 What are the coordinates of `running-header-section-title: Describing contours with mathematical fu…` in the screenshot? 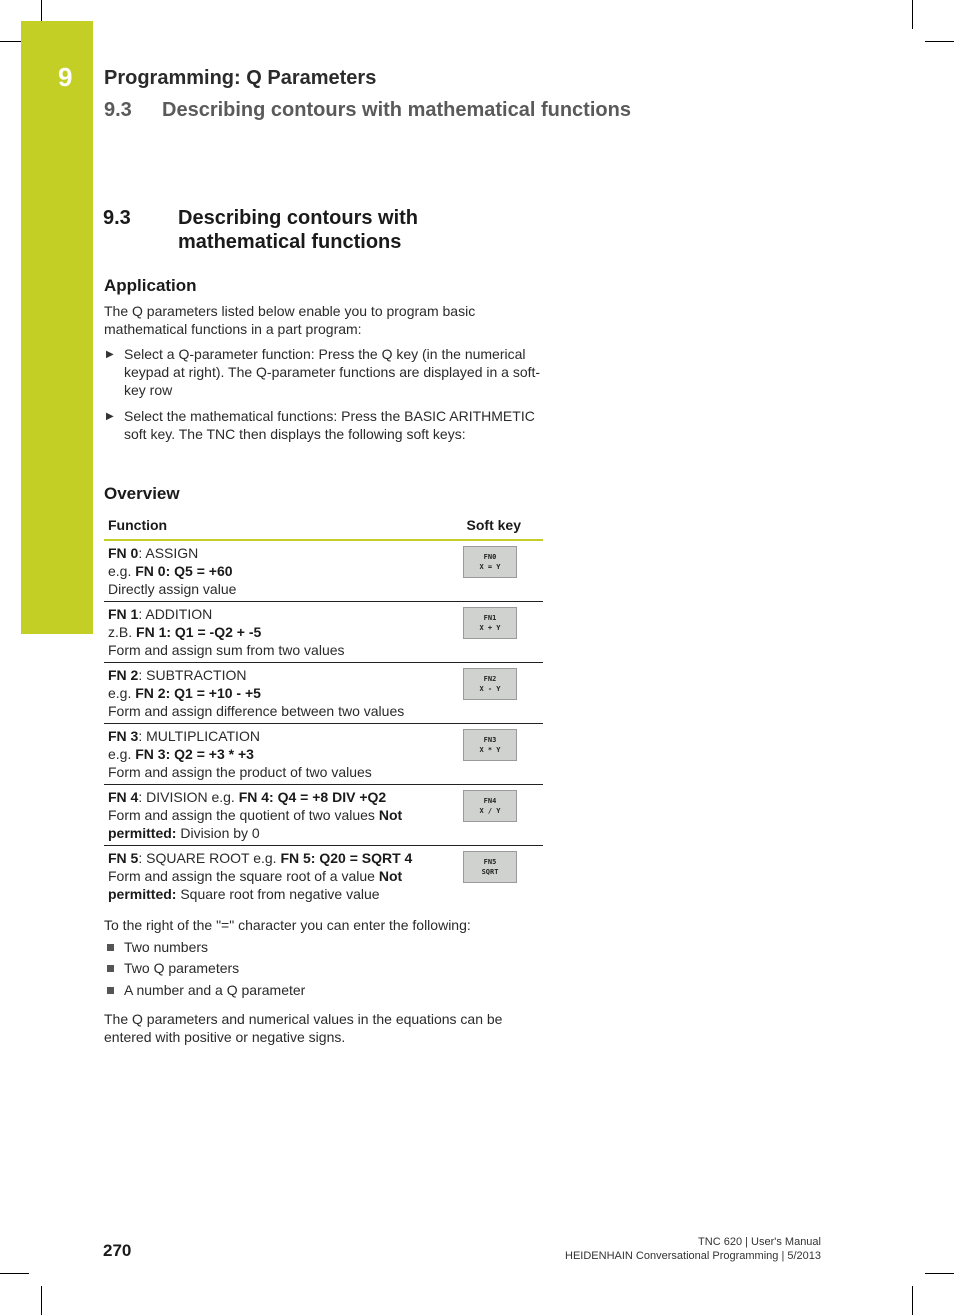 It's located at (396, 110).